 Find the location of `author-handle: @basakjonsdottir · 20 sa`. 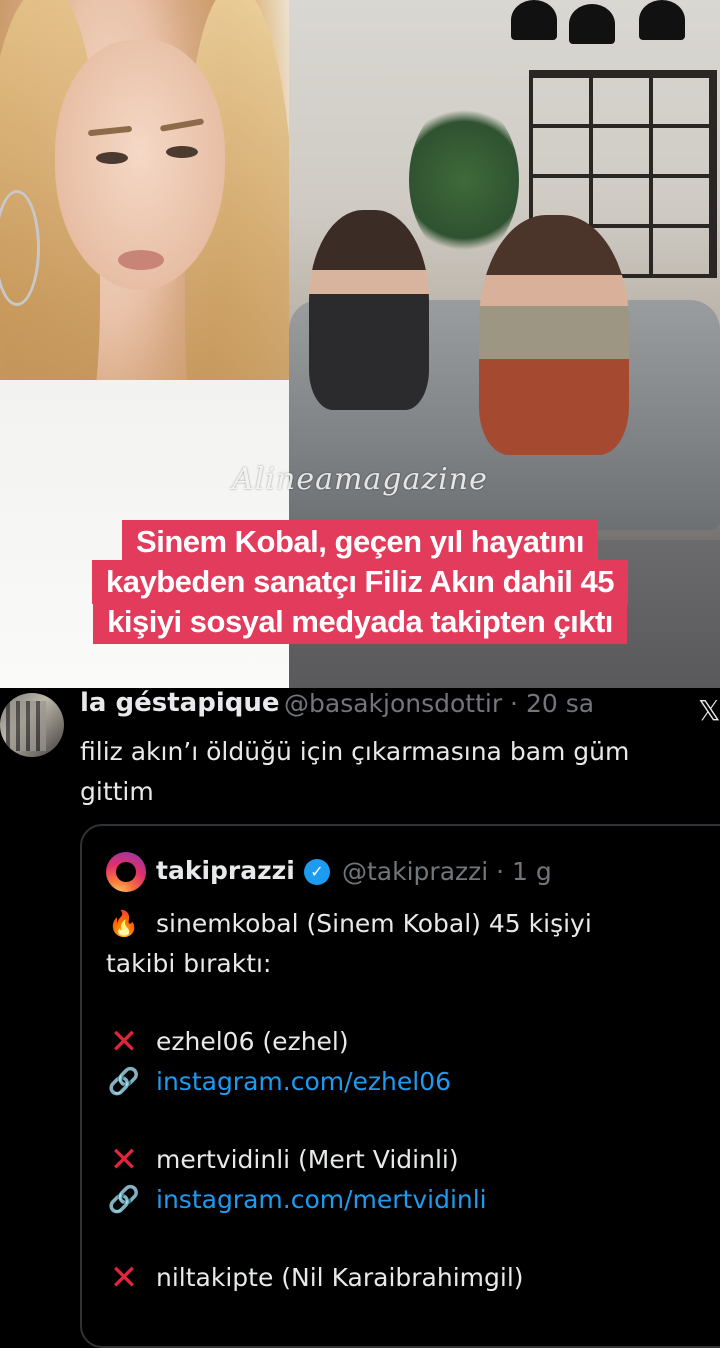

author-handle: @basakjonsdottir · 20 sa is located at coordinates (439, 703).